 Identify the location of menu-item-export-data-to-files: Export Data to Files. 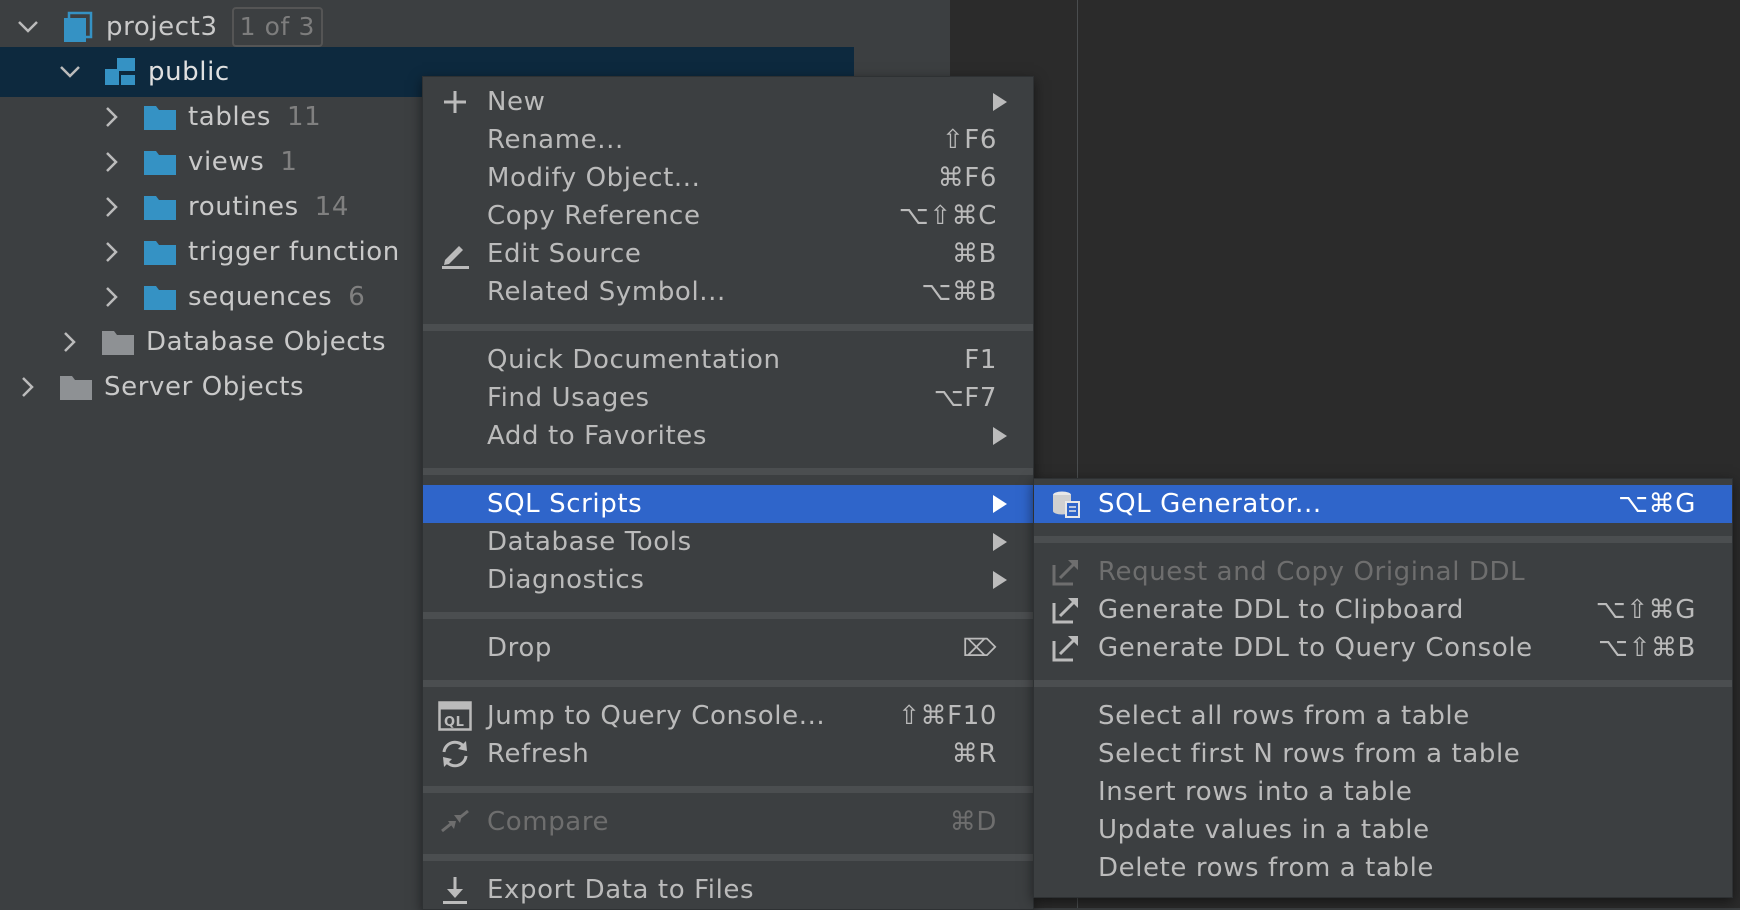
(728, 890).